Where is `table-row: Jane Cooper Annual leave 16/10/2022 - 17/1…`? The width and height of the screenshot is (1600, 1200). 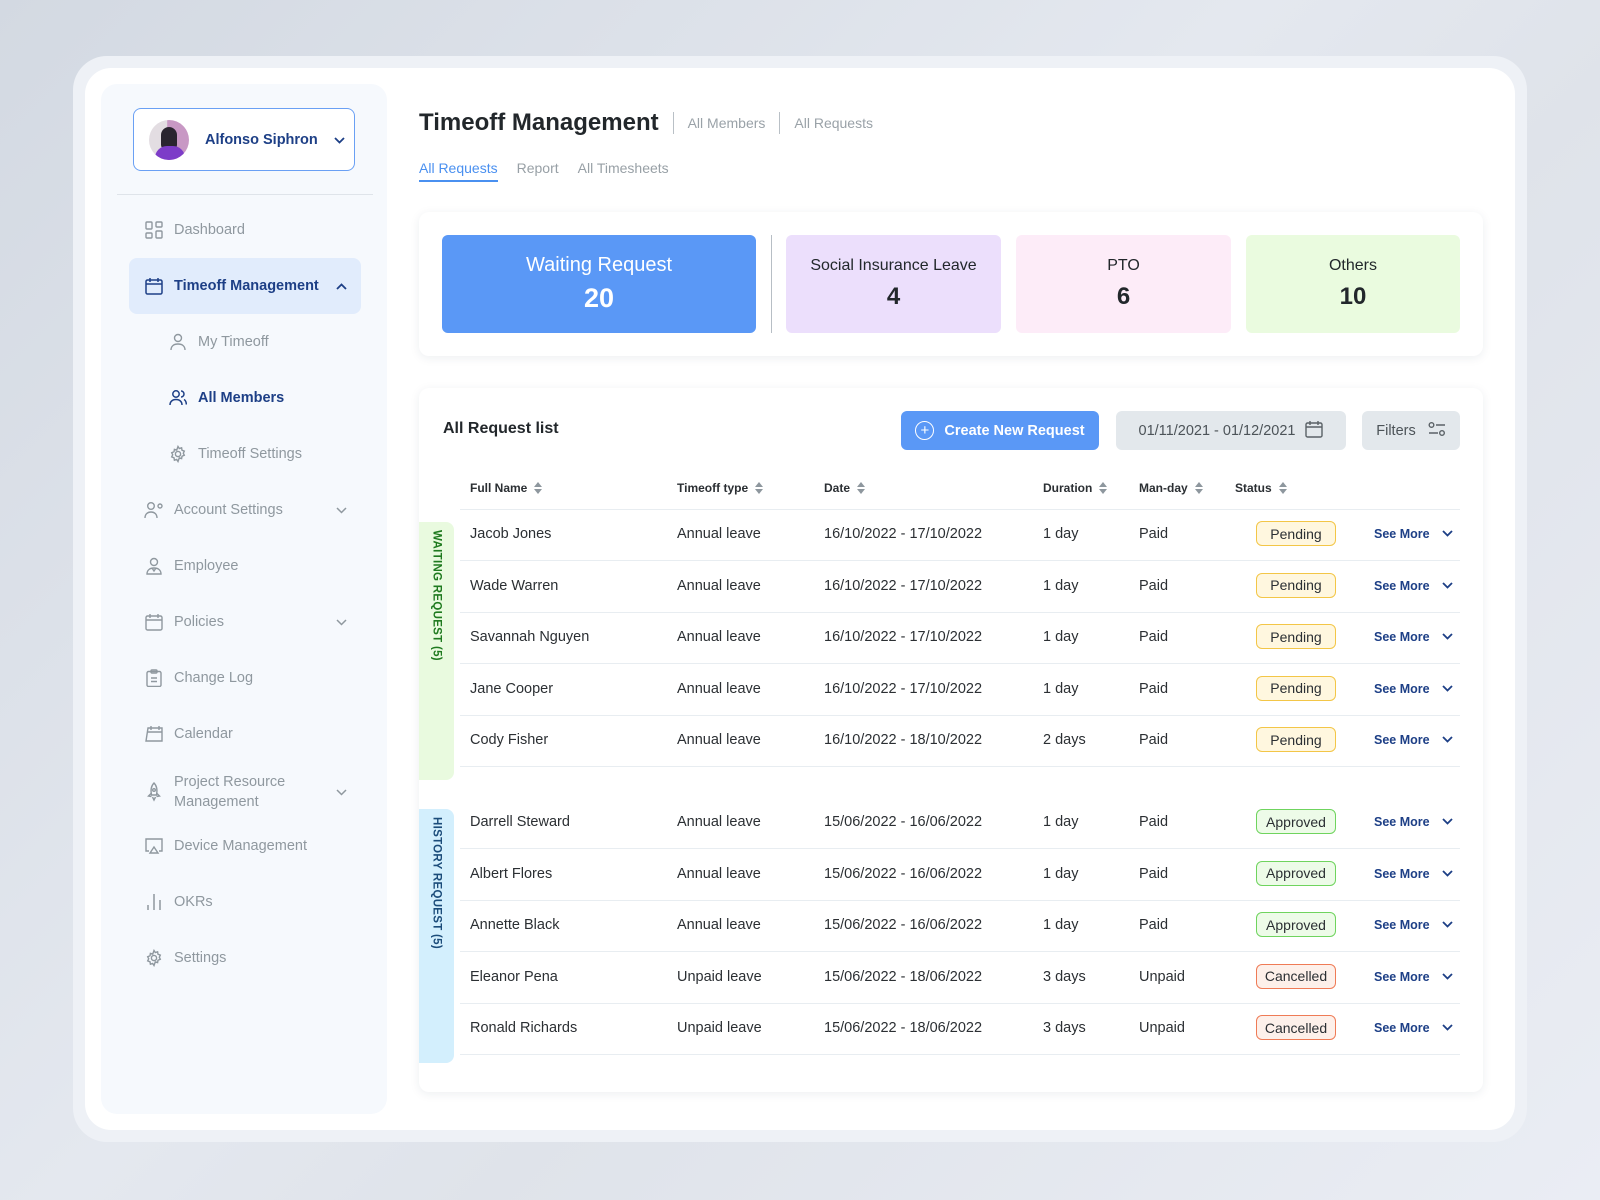
table-row: Jane Cooper Annual leave 16/10/2022 - 17/1… is located at coordinates (960, 690).